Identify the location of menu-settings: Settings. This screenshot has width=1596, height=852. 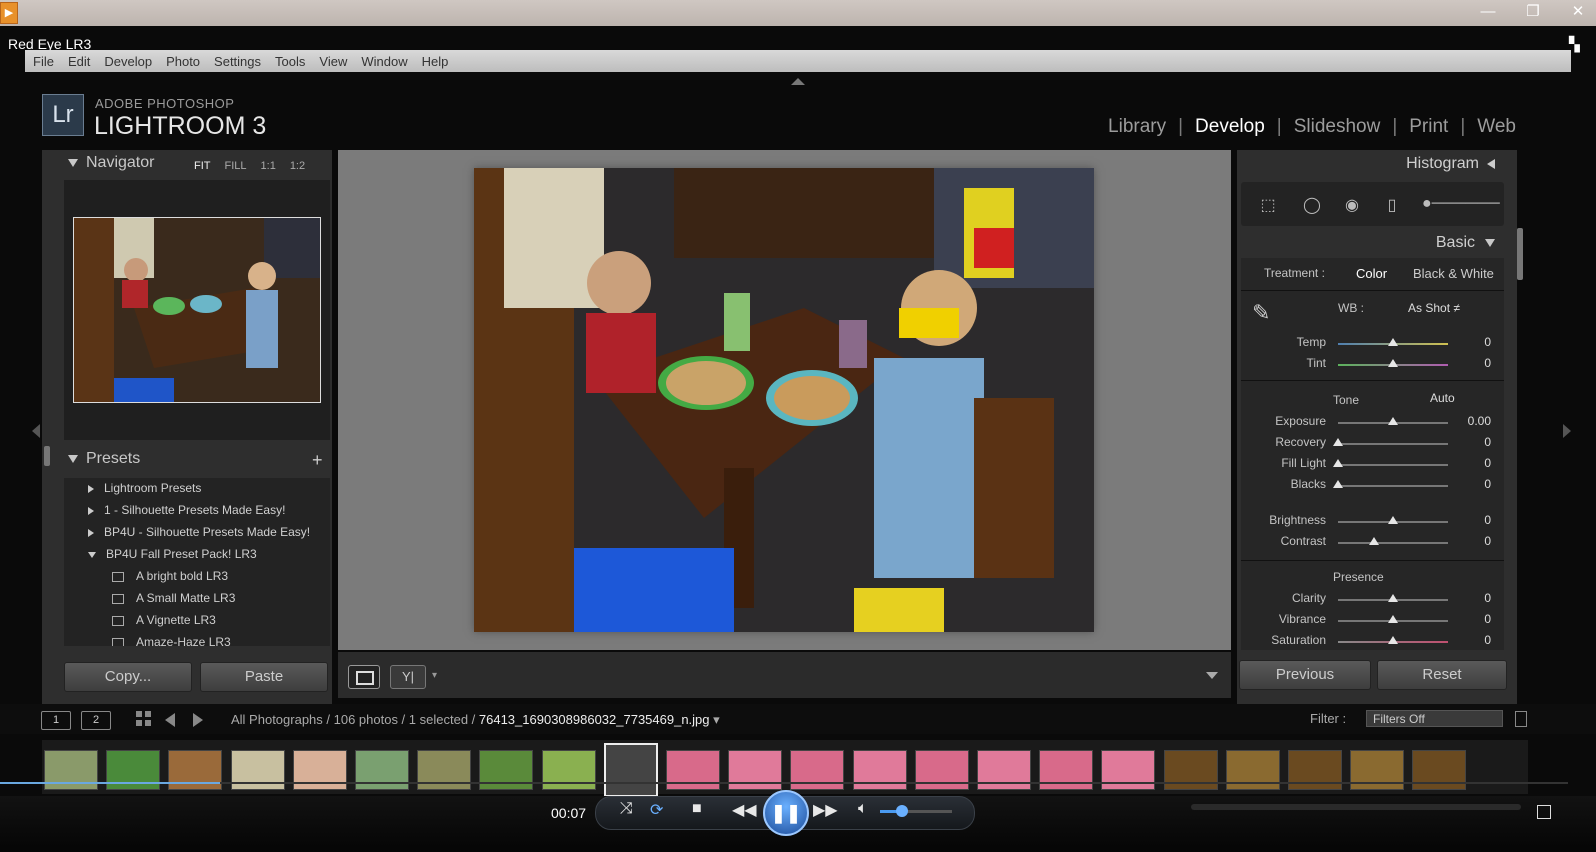
(237, 61).